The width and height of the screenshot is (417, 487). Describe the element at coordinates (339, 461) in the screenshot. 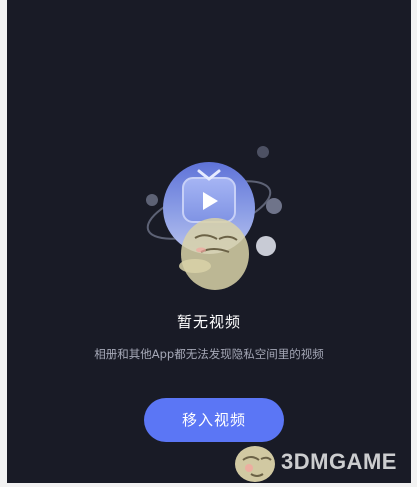

I see `watermark-text: 3DMGAME` at that location.